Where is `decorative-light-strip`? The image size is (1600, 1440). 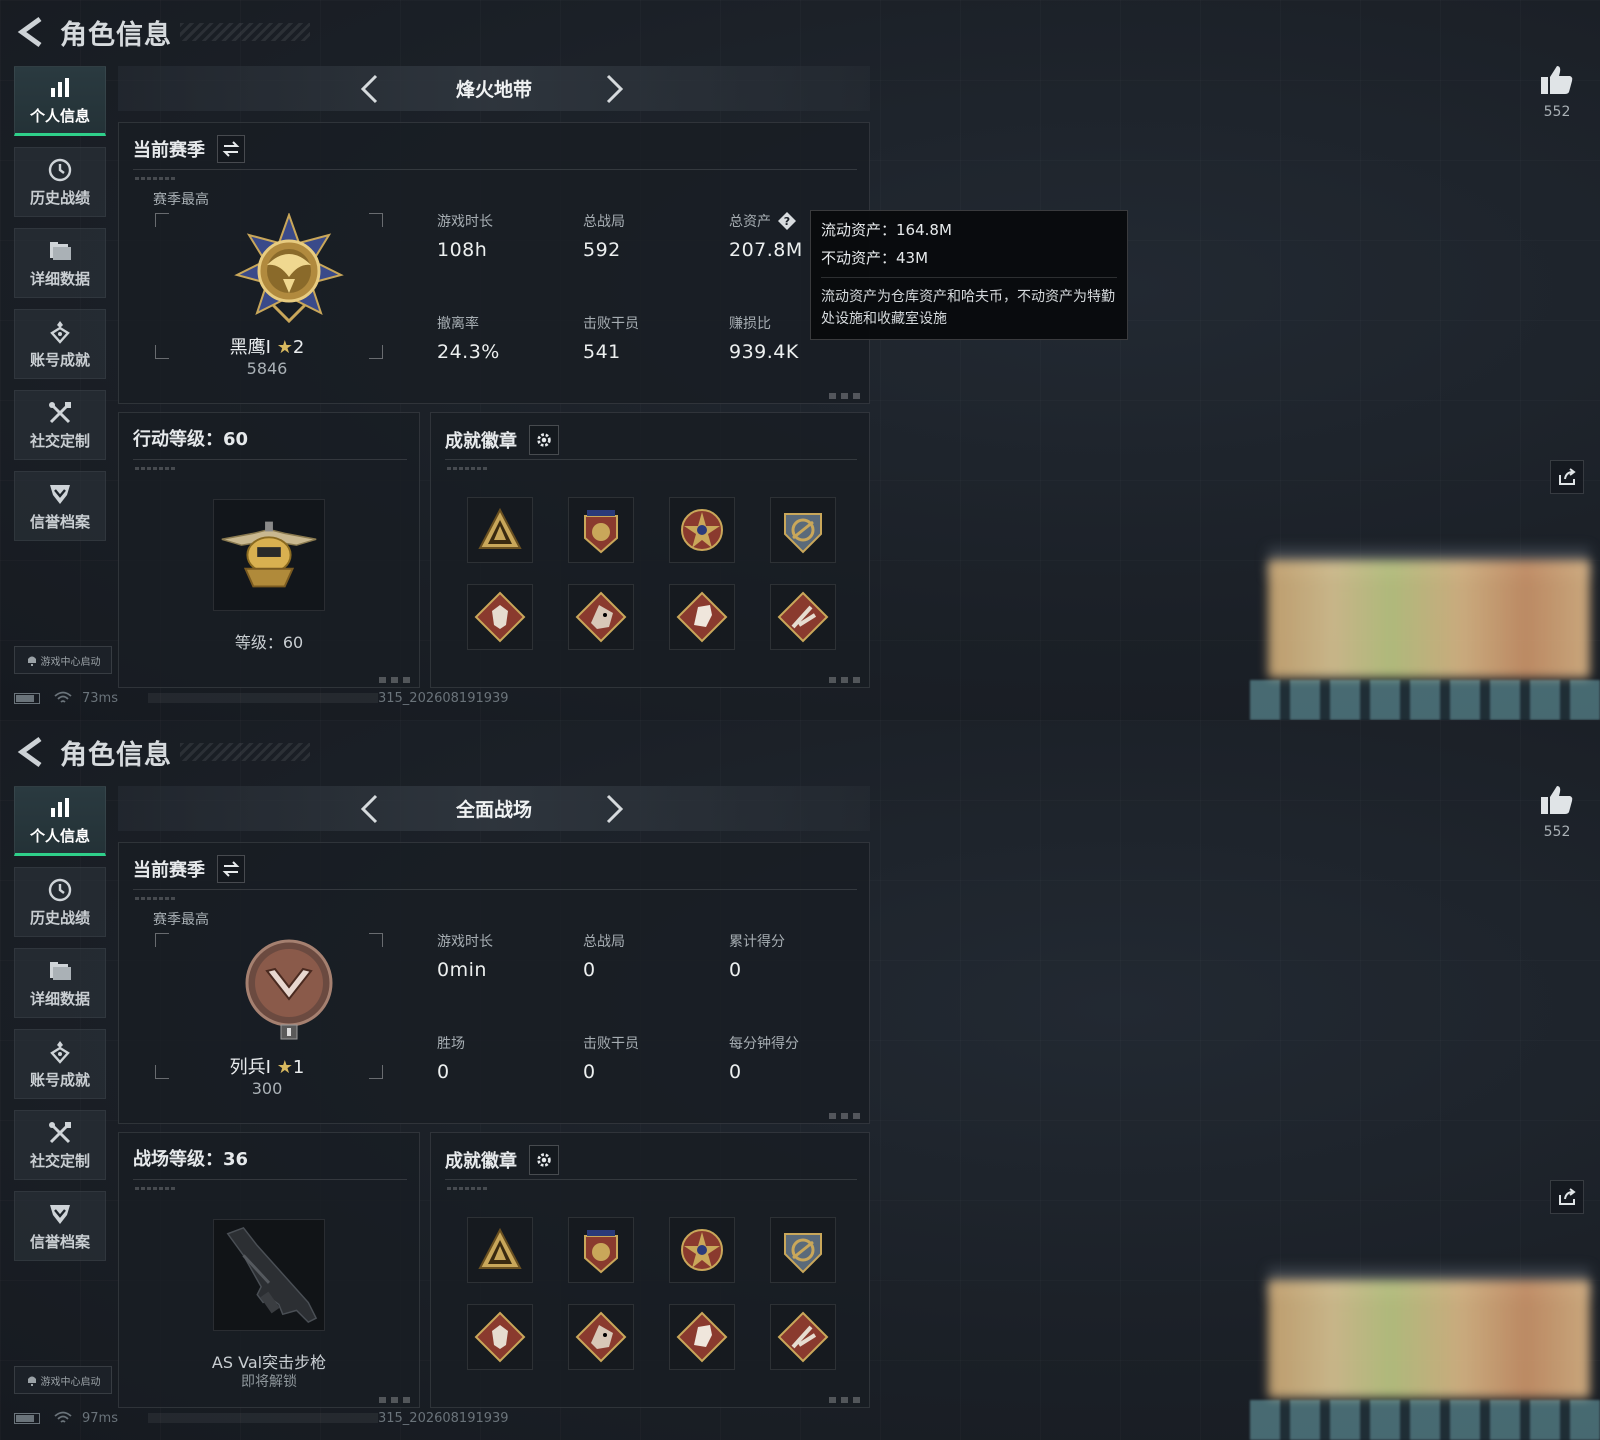 decorative-light-strip is located at coordinates (1425, 700).